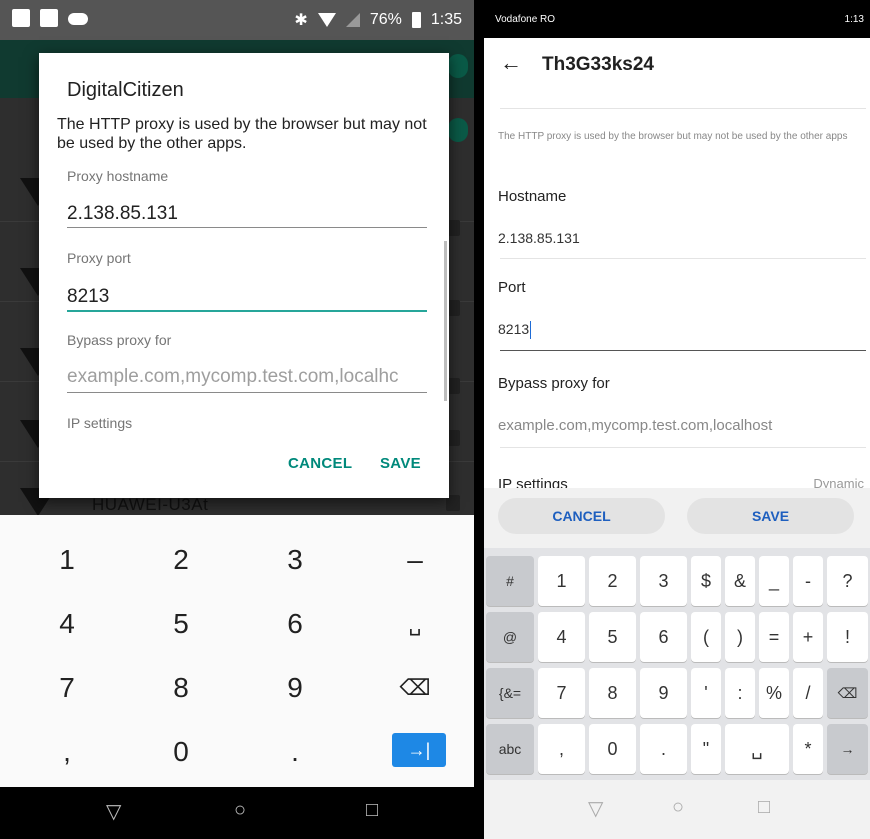 The image size is (870, 839). Describe the element at coordinates (677, 64) in the screenshot. I see `app-bar: ← Th3G33ks24` at that location.